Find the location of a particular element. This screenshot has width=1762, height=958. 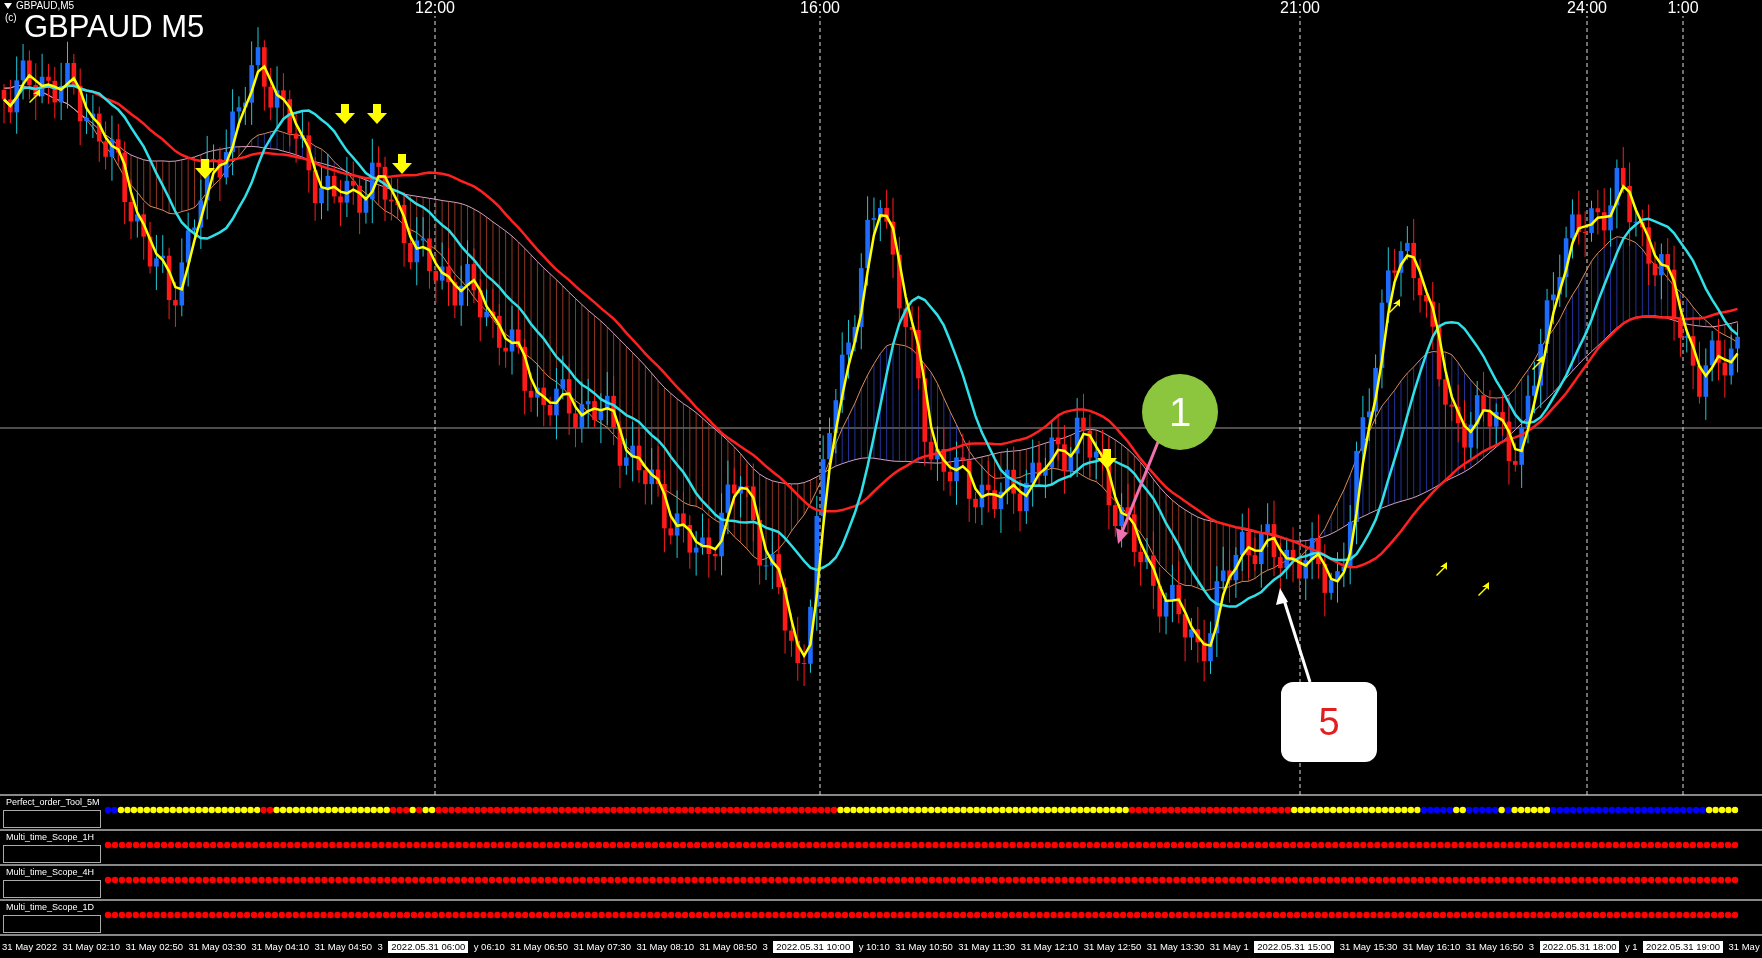

time-axis-label: 31 May 16:10 is located at coordinates (1431, 947).